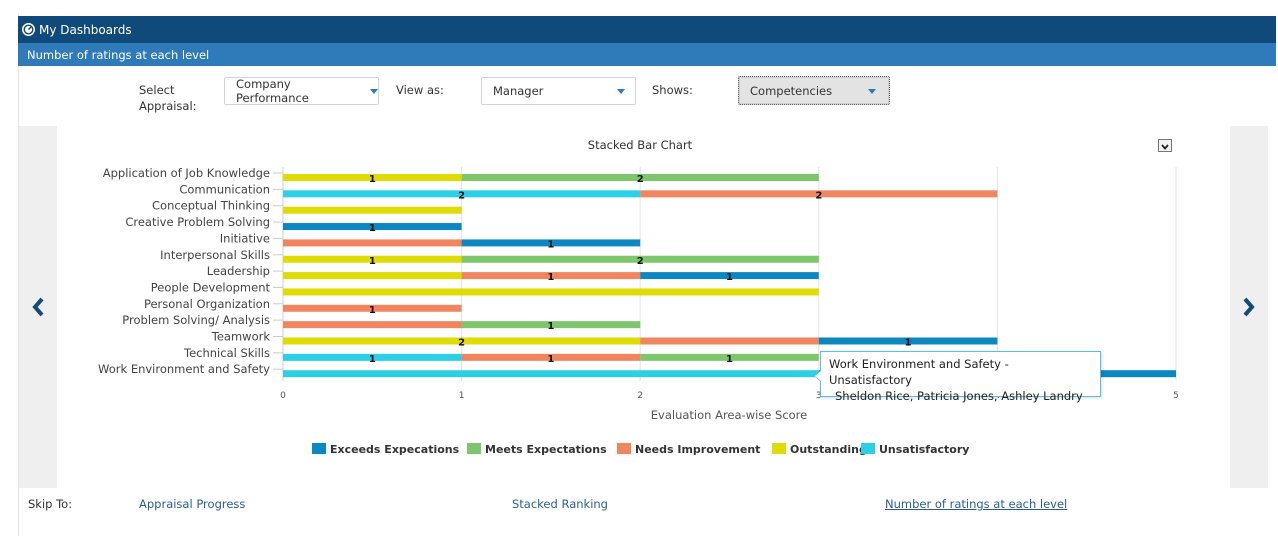 This screenshot has width=1278, height=538. Describe the element at coordinates (640, 145) in the screenshot. I see `chart-title: Stacked Bar Chart` at that location.